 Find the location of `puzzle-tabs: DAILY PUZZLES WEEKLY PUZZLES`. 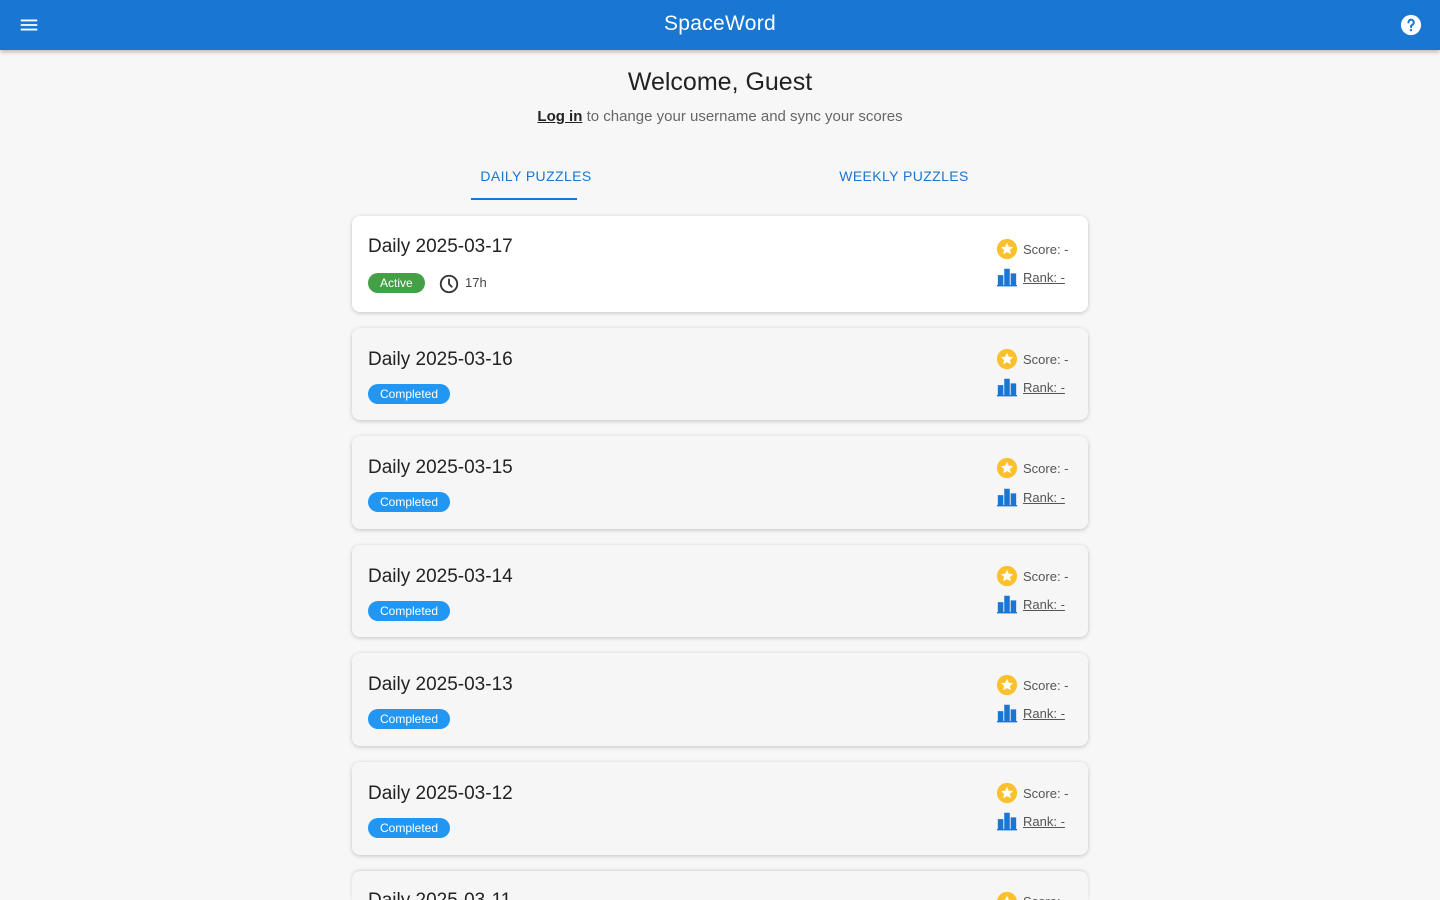

puzzle-tabs: DAILY PUZZLES WEEKLY PUZZLES is located at coordinates (720, 180).